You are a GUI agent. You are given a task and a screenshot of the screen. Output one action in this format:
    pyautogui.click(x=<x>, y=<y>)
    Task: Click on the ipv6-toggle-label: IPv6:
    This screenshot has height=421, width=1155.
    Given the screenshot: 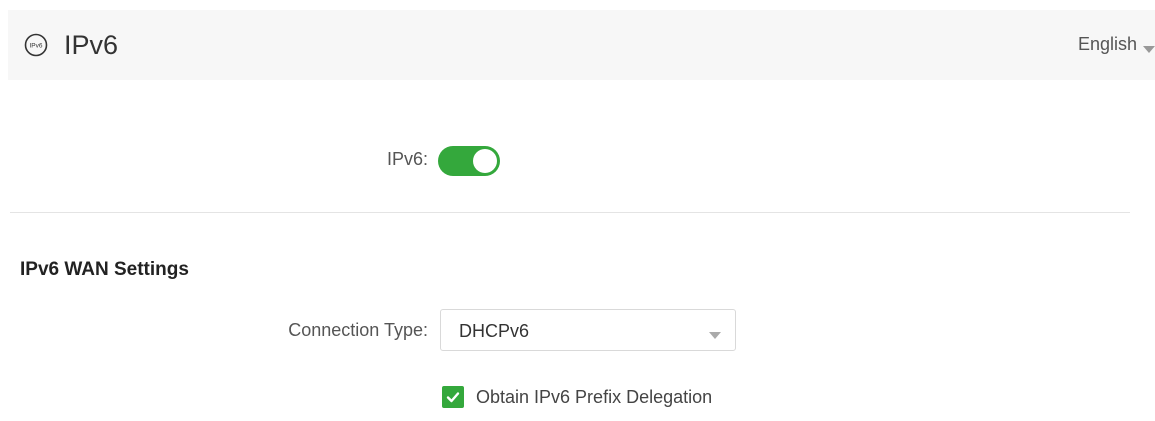 What is the action you would take?
    pyautogui.click(x=407, y=159)
    